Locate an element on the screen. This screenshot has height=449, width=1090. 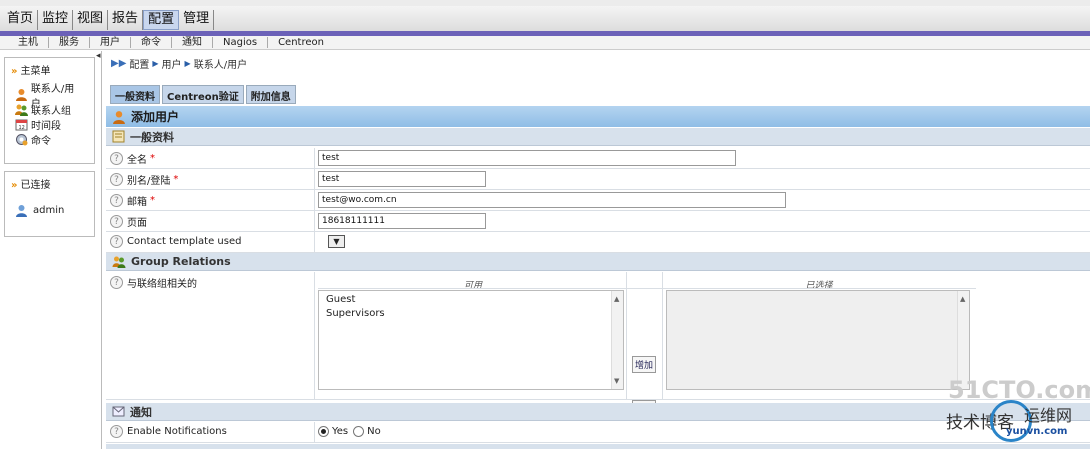
breadcrumb: ▶▶ 配置 ▶ 用户 ▶ 联系人/用户 is located at coordinates (179, 63).